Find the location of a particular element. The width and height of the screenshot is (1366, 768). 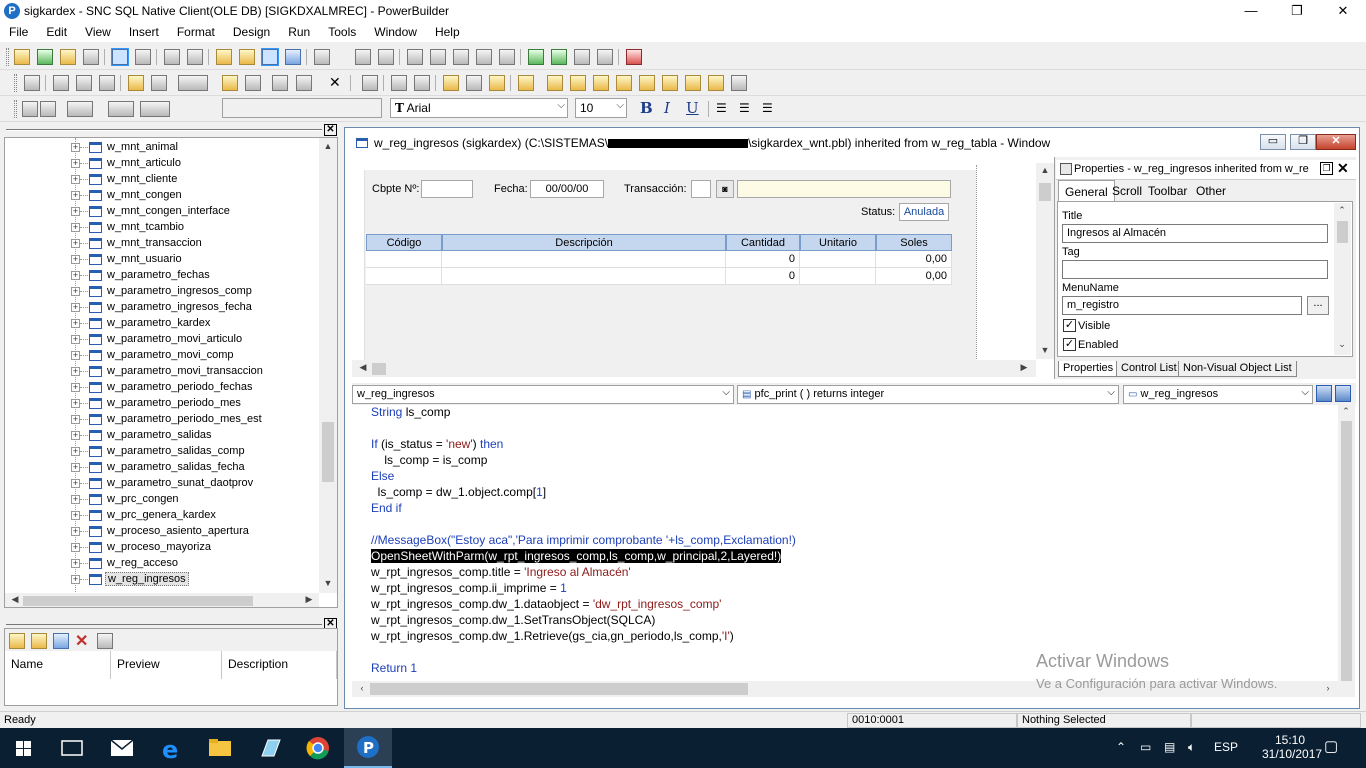

transaccion-field is located at coordinates (701, 189).